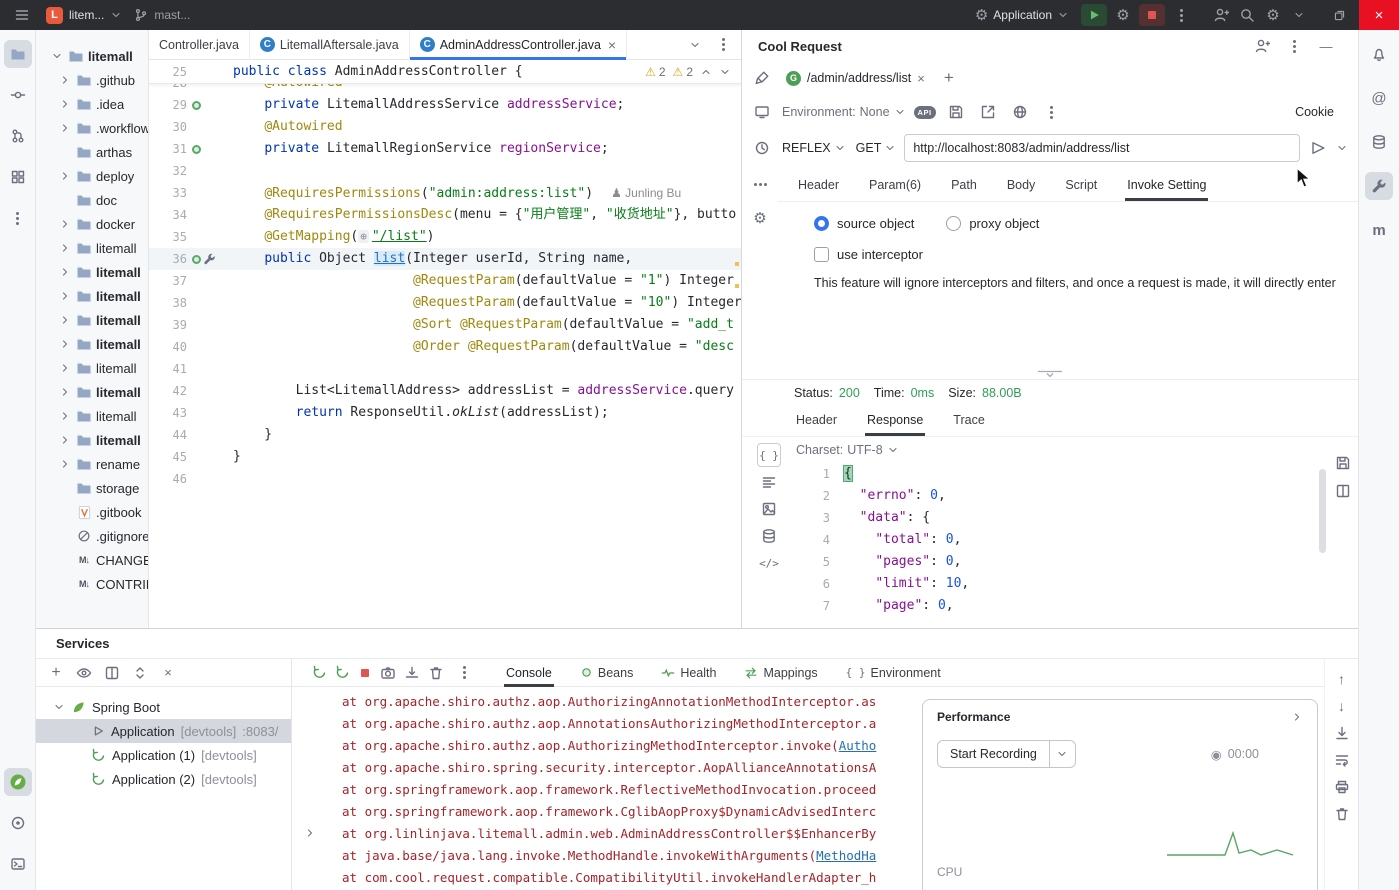 The width and height of the screenshot is (1399, 890). I want to click on tree-item: deploy, so click(92, 176).